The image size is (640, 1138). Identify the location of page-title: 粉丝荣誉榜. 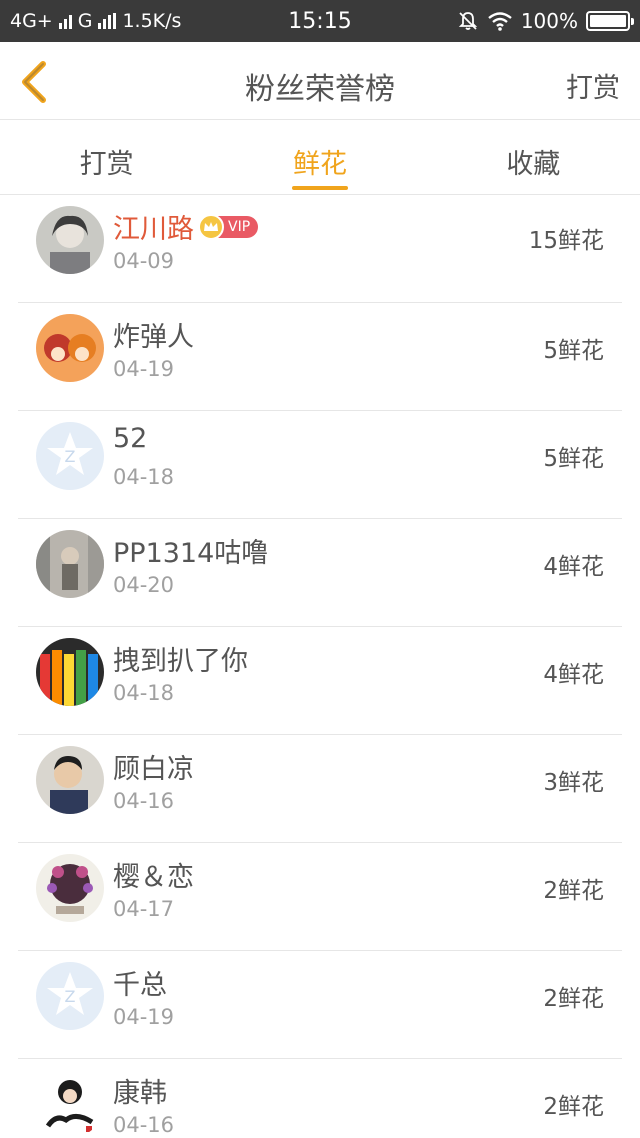
(320, 89).